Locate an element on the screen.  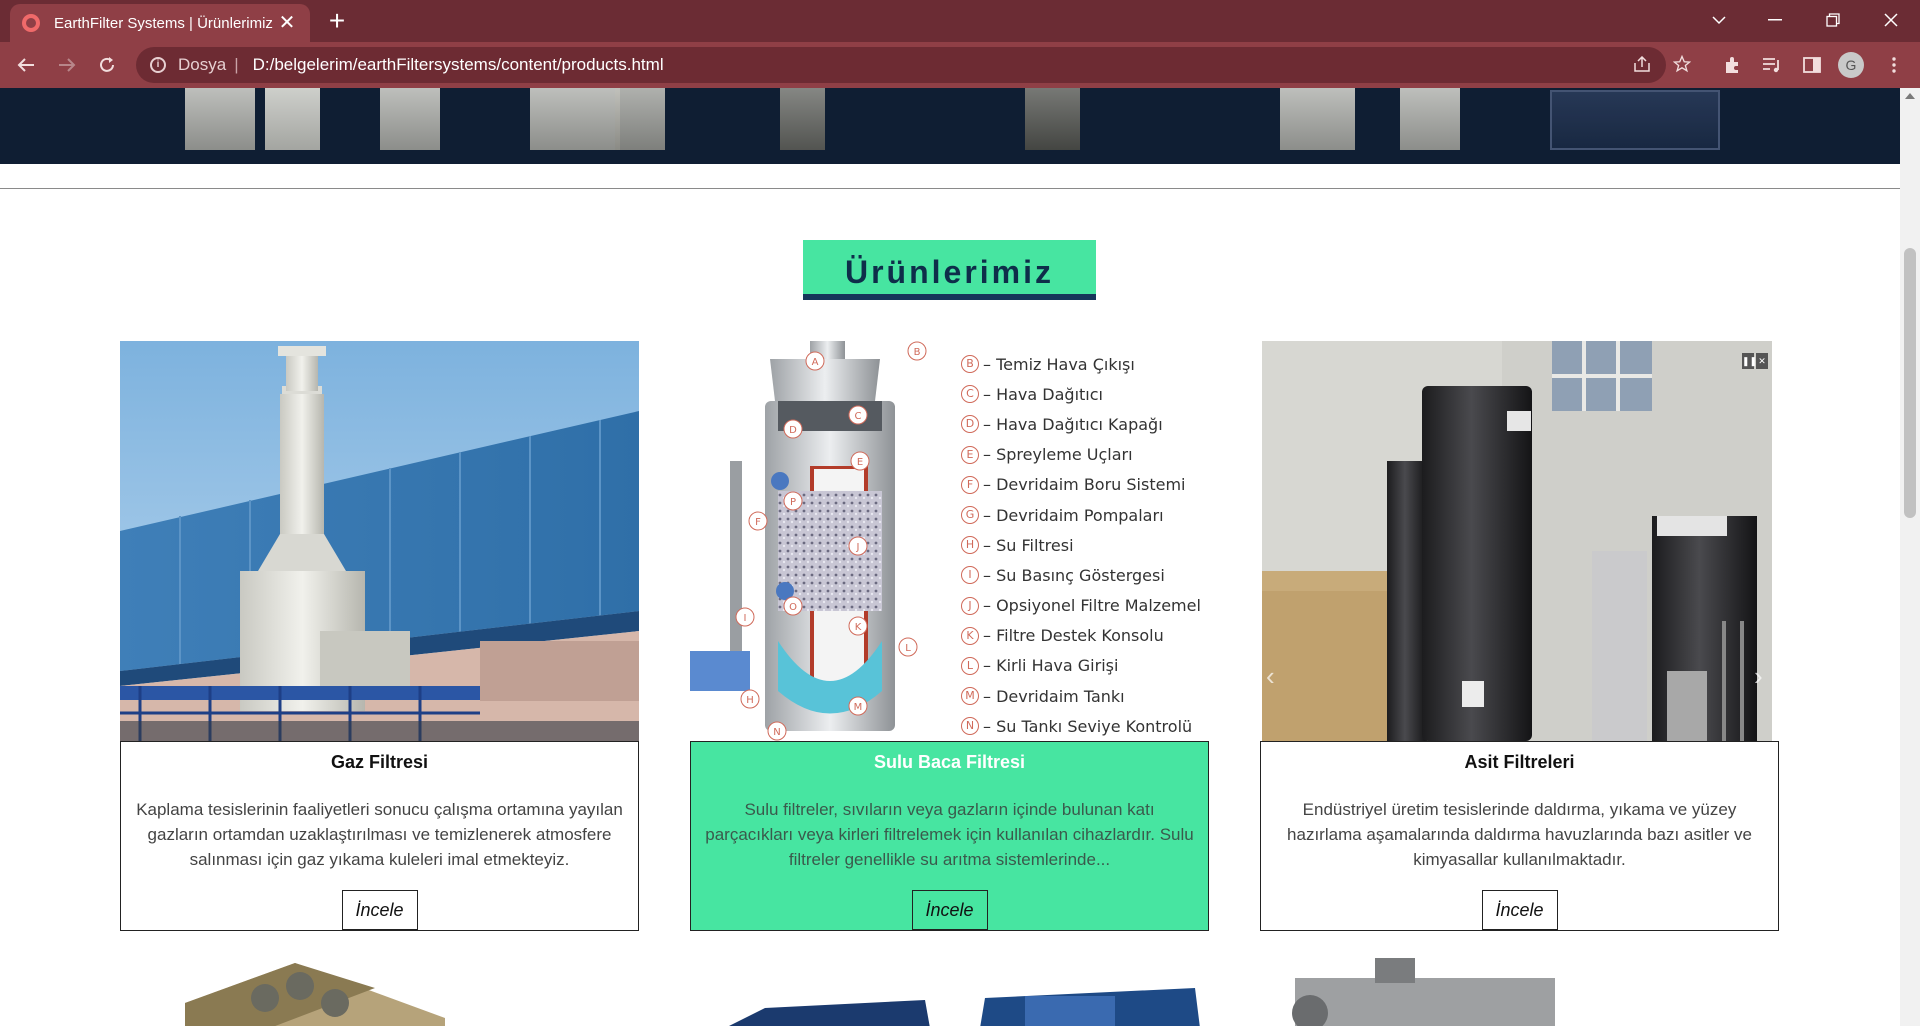
slider-next-icon: › is located at coordinates (1758, 676).